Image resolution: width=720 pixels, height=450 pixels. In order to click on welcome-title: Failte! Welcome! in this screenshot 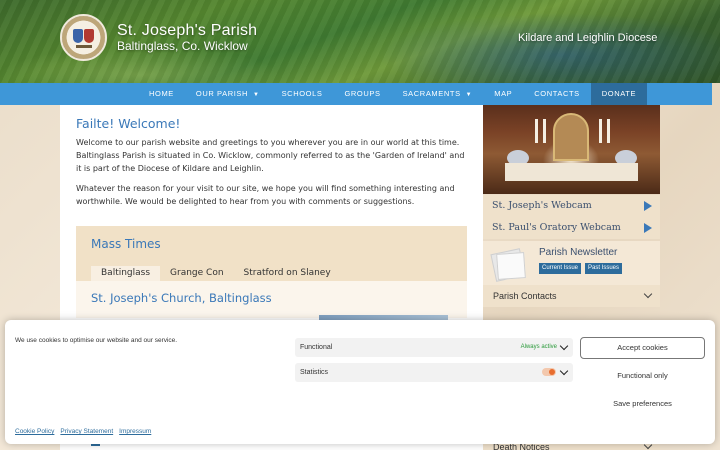, I will do `click(128, 123)`.